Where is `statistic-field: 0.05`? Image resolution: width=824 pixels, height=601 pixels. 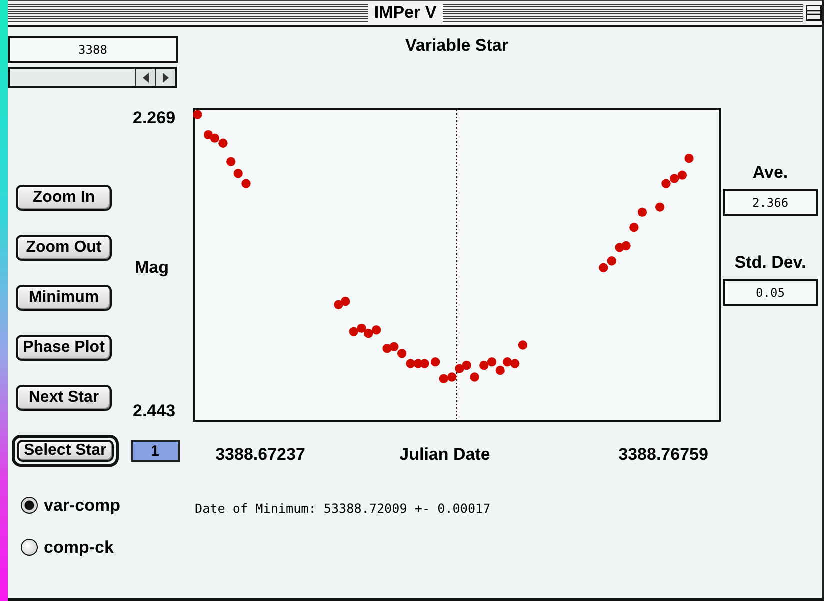
statistic-field: 0.05 is located at coordinates (770, 292).